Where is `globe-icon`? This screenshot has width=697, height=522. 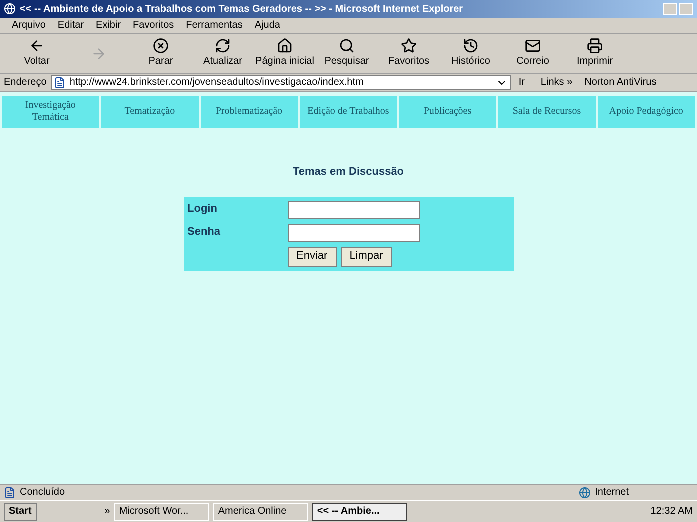
globe-icon is located at coordinates (585, 492).